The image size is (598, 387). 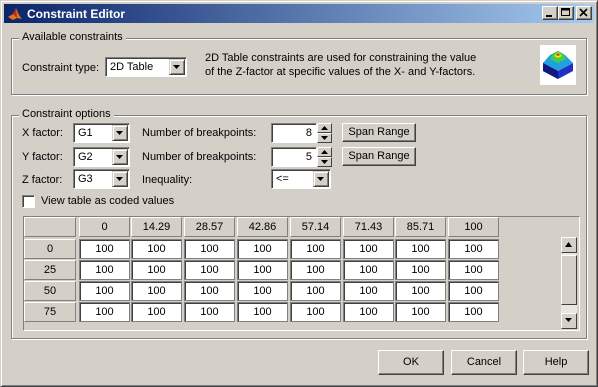 I want to click on span-range-x-label: Span Range, so click(x=379, y=132).